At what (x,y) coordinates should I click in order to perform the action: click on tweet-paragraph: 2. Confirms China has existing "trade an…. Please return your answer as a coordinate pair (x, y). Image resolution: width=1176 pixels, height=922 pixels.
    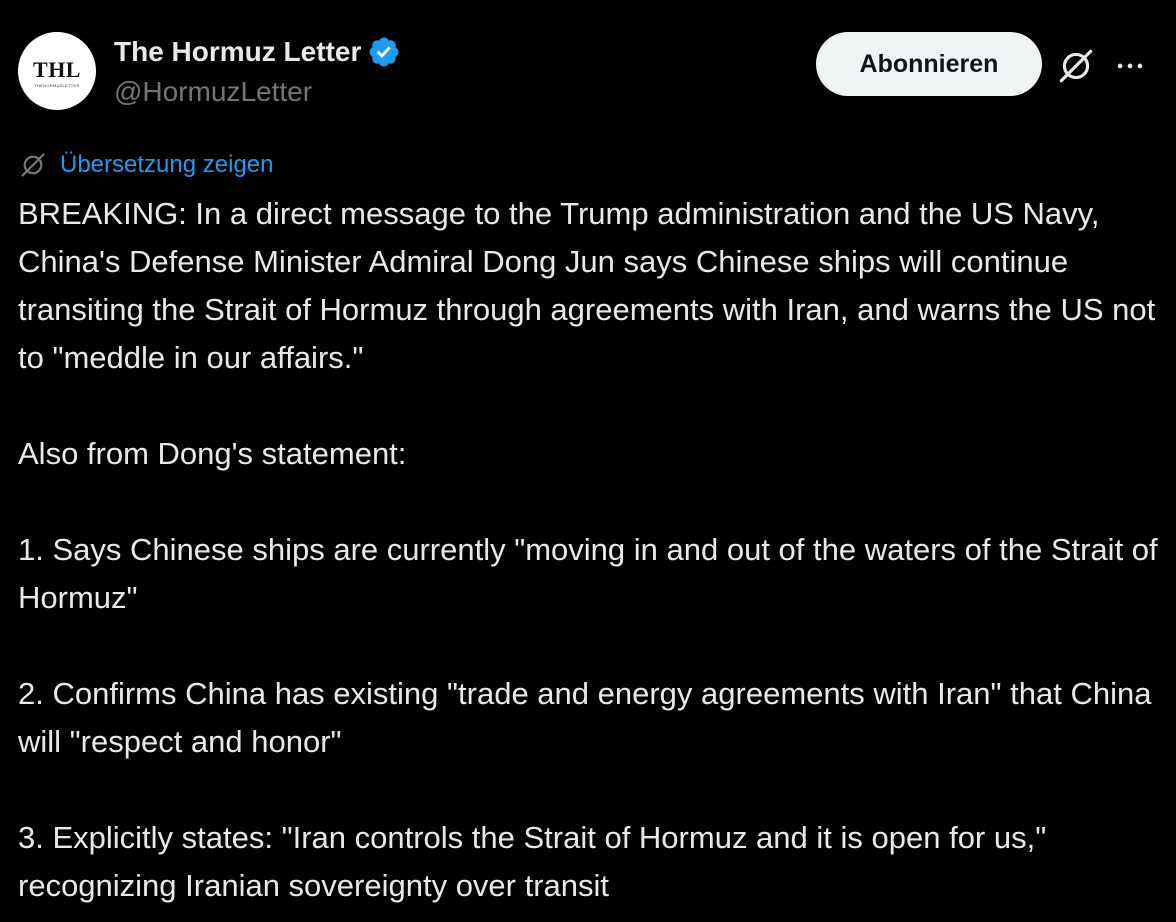
    Looking at the image, I should click on (589, 717).